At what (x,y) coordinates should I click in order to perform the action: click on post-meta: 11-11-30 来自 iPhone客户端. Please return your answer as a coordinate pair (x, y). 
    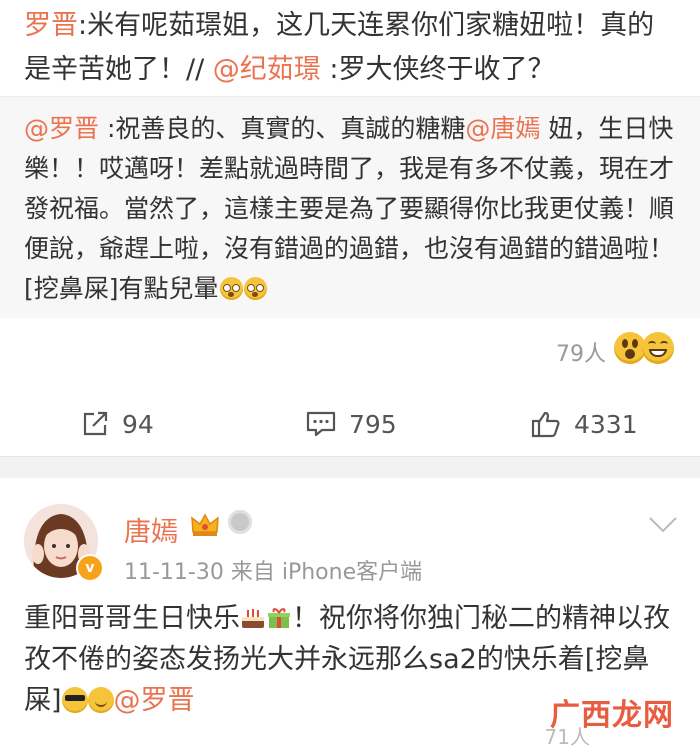
    Looking at the image, I should click on (273, 570).